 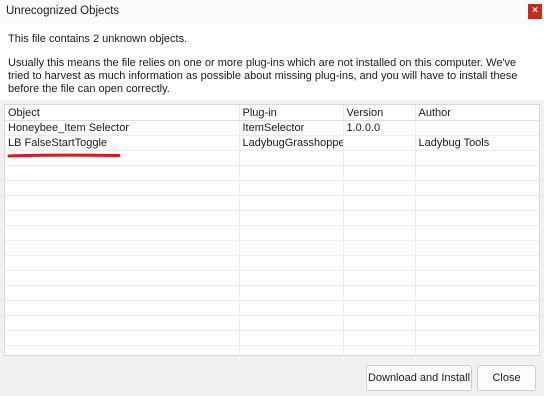 What do you see at coordinates (63, 11) in the screenshot?
I see `window-title: Unrecognized Objects` at bounding box center [63, 11].